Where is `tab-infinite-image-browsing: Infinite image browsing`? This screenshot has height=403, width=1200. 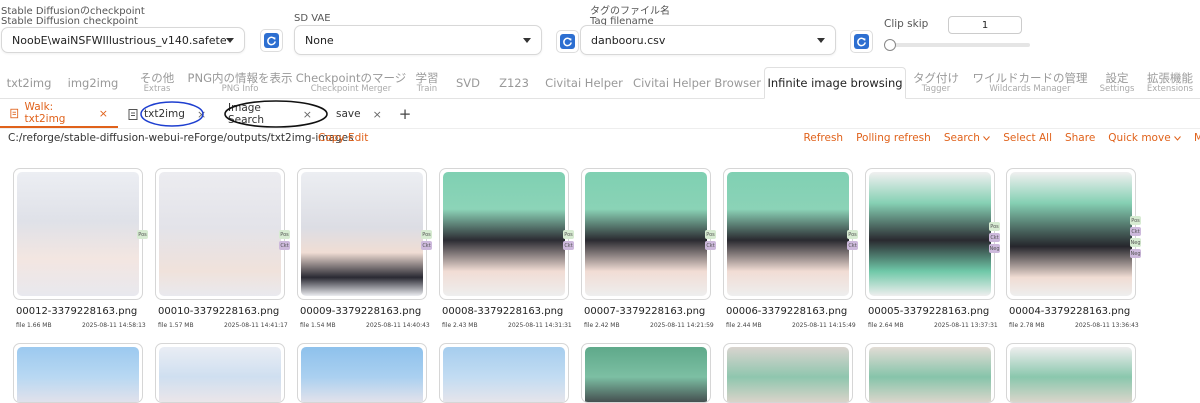 tab-infinite-image-browsing: Infinite image browsing is located at coordinates (835, 83).